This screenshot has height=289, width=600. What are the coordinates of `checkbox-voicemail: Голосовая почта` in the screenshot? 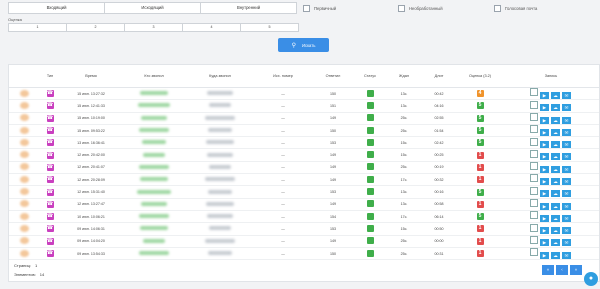 It's located at (515, 8).